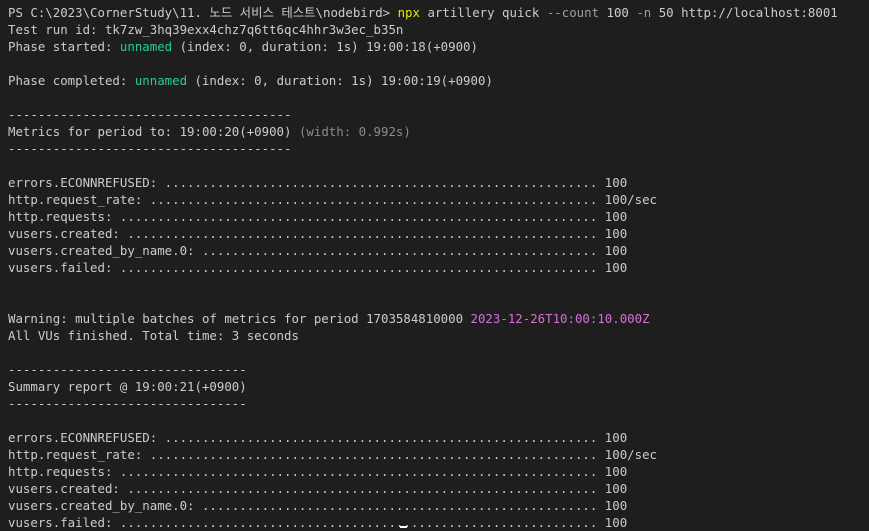 The width and height of the screenshot is (869, 531). Describe the element at coordinates (403, 527) in the screenshot. I see `terminal-cursor` at that location.